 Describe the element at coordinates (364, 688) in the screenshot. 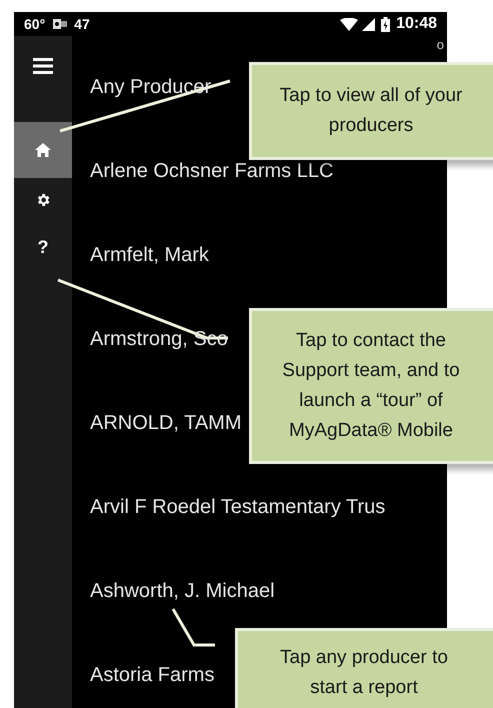

I see `callout-text: start a report` at that location.